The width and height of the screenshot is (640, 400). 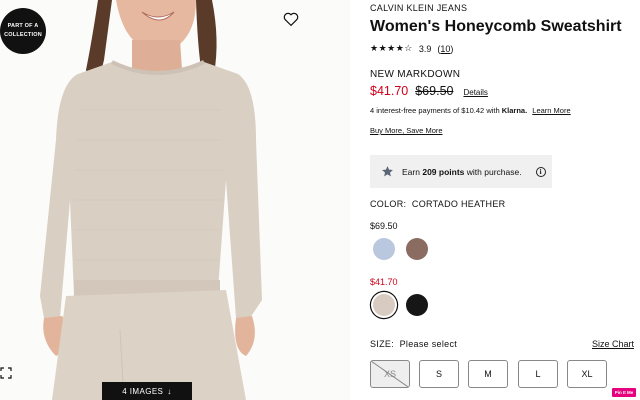 I want to click on review-count-link: (10), so click(x=445, y=49).